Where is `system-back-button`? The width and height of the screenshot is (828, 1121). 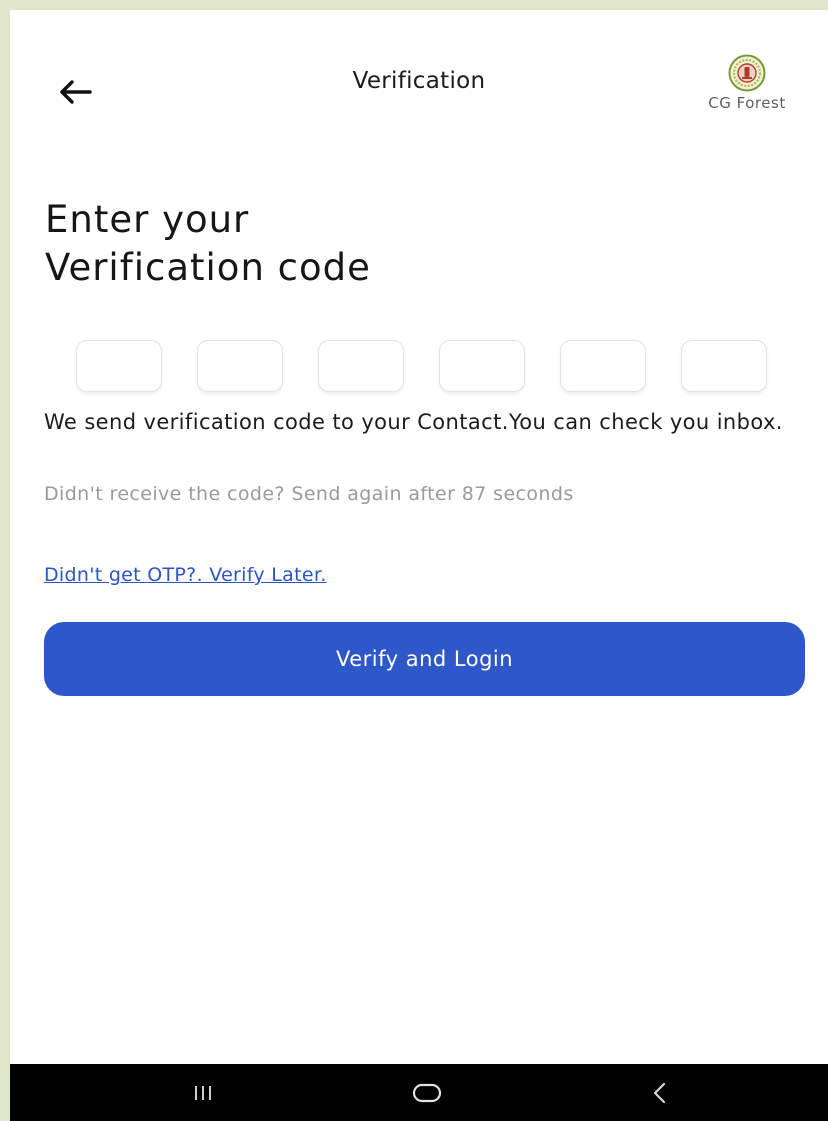 system-back-button is located at coordinates (660, 1092).